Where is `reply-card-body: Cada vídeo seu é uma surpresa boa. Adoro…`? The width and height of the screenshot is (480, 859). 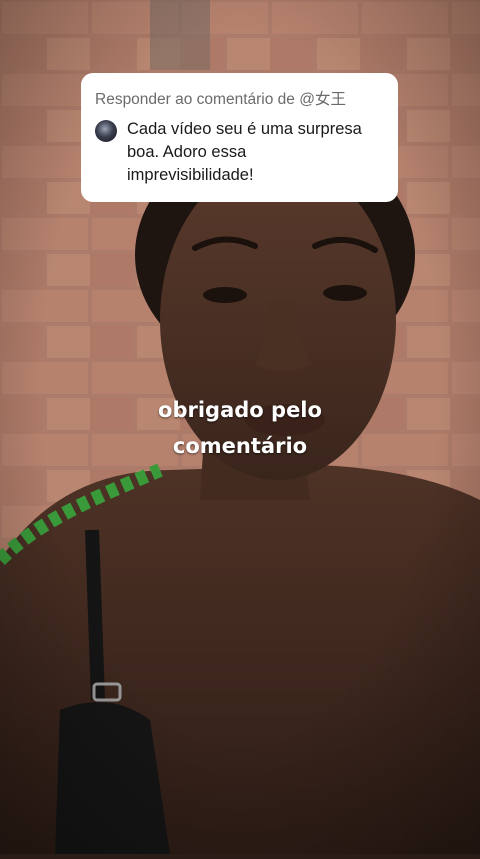
reply-card-body: Cada vídeo seu é uma surpresa boa. Adoro… is located at coordinates (239, 152).